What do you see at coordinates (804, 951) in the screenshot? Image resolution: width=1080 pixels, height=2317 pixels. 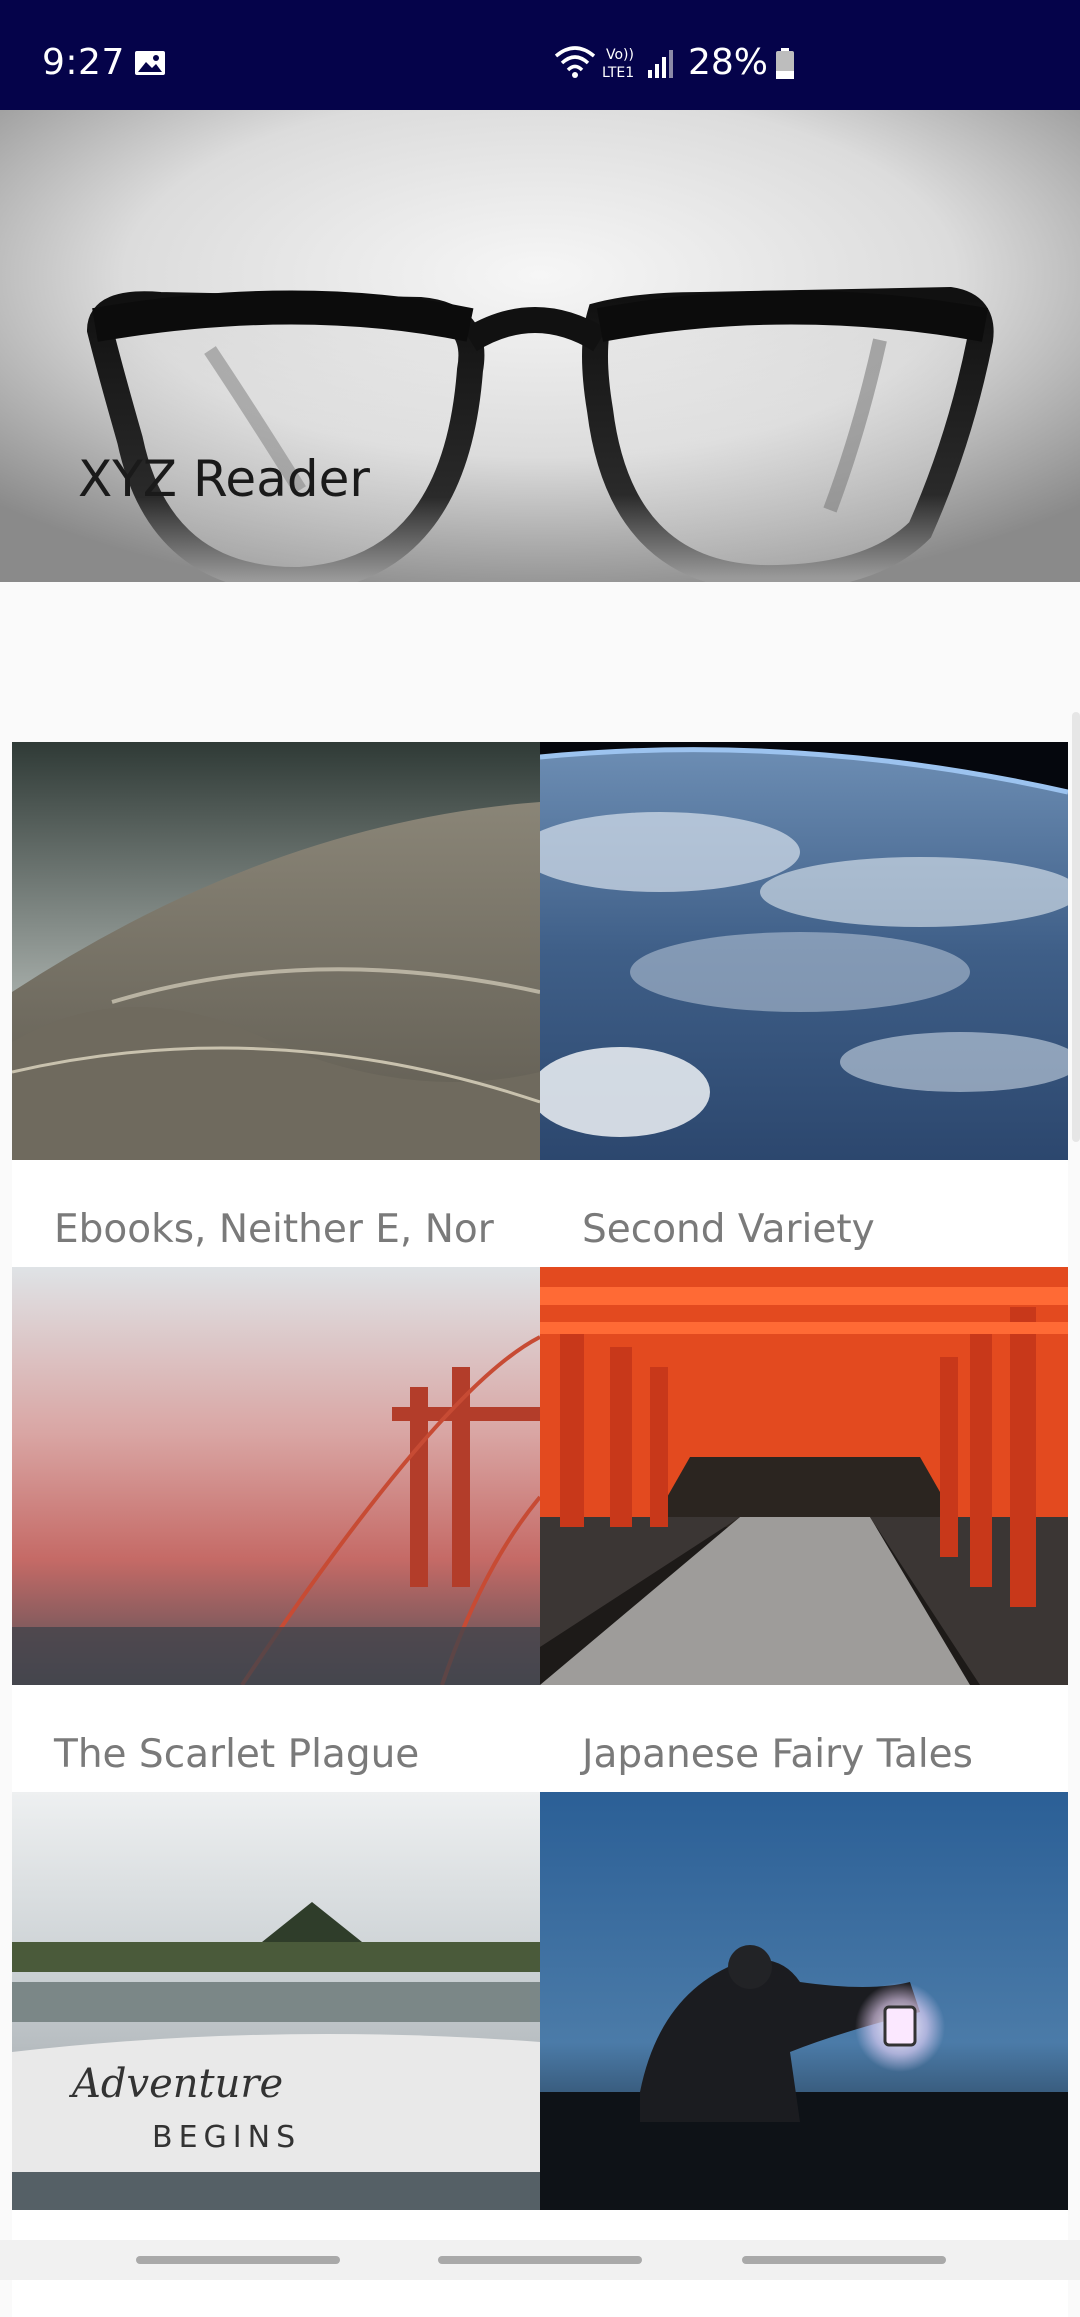 I see `article-thumbnail-earth` at bounding box center [804, 951].